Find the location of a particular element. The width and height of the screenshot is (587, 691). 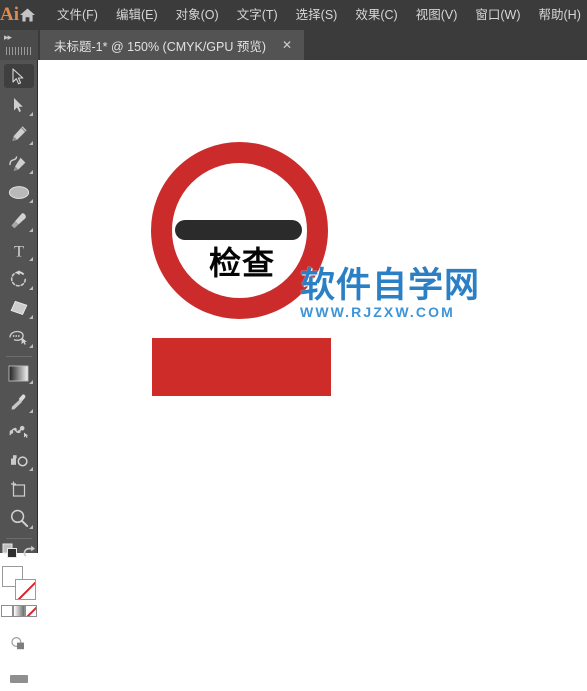

gradient-swatch-button is located at coordinates (19, 611).